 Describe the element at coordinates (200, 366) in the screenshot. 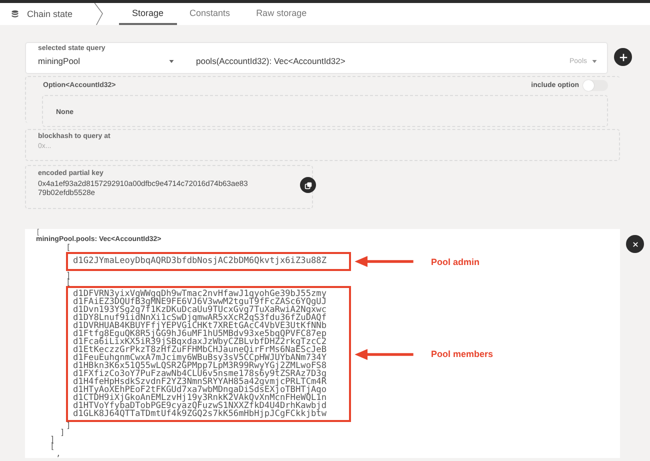

I see `member-address: d1HBkn3K6x51Q55wLQSR2GPMpp7LpM3R99RwyYGj2ZMLwoFS8` at that location.